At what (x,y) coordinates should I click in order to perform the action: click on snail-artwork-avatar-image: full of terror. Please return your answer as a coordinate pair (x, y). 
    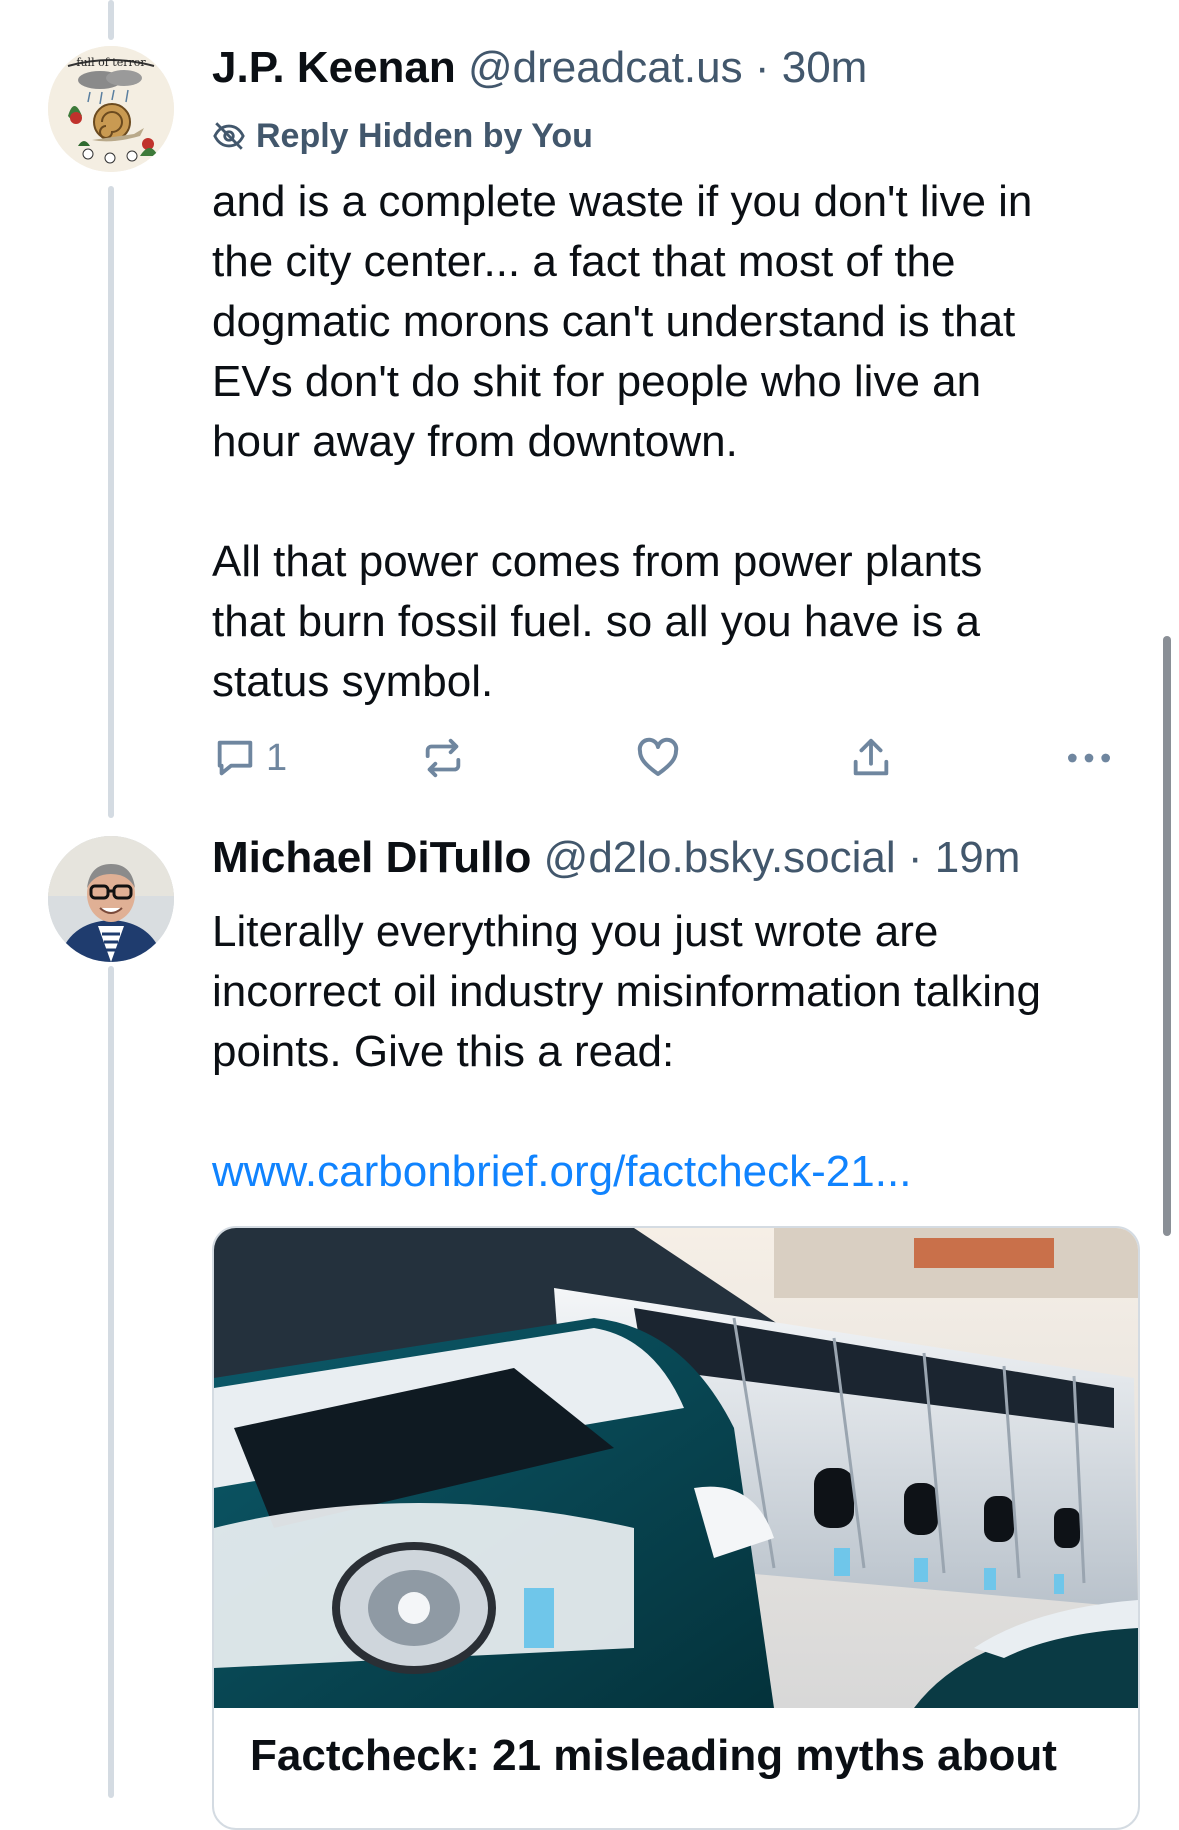
    Looking at the image, I should click on (111, 109).